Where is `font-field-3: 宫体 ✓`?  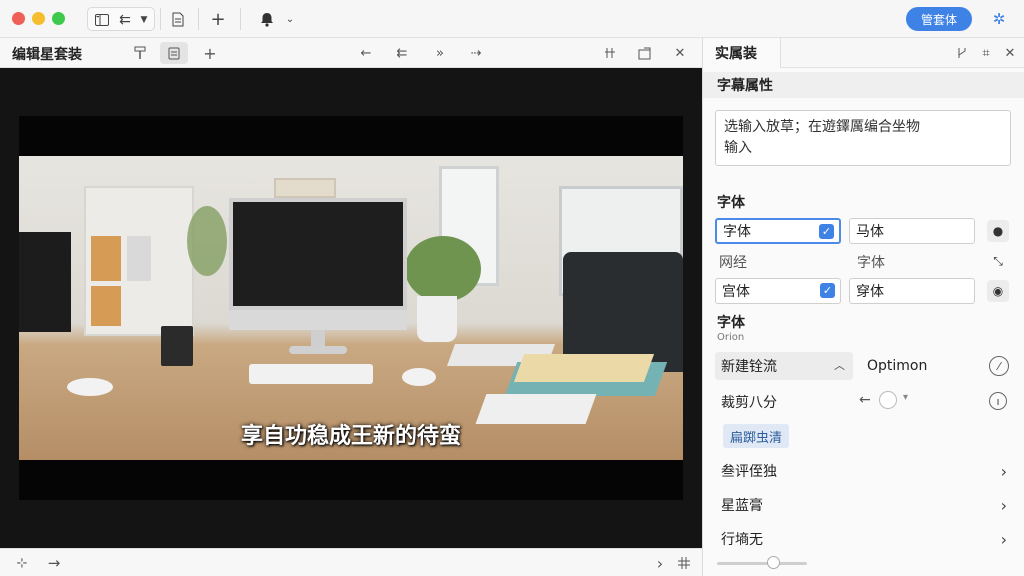 font-field-3: 宫体 ✓ is located at coordinates (778, 291).